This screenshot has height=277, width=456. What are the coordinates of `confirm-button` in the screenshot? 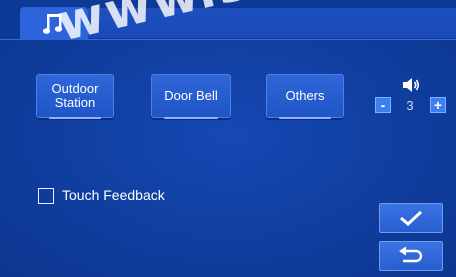 It's located at (411, 218).